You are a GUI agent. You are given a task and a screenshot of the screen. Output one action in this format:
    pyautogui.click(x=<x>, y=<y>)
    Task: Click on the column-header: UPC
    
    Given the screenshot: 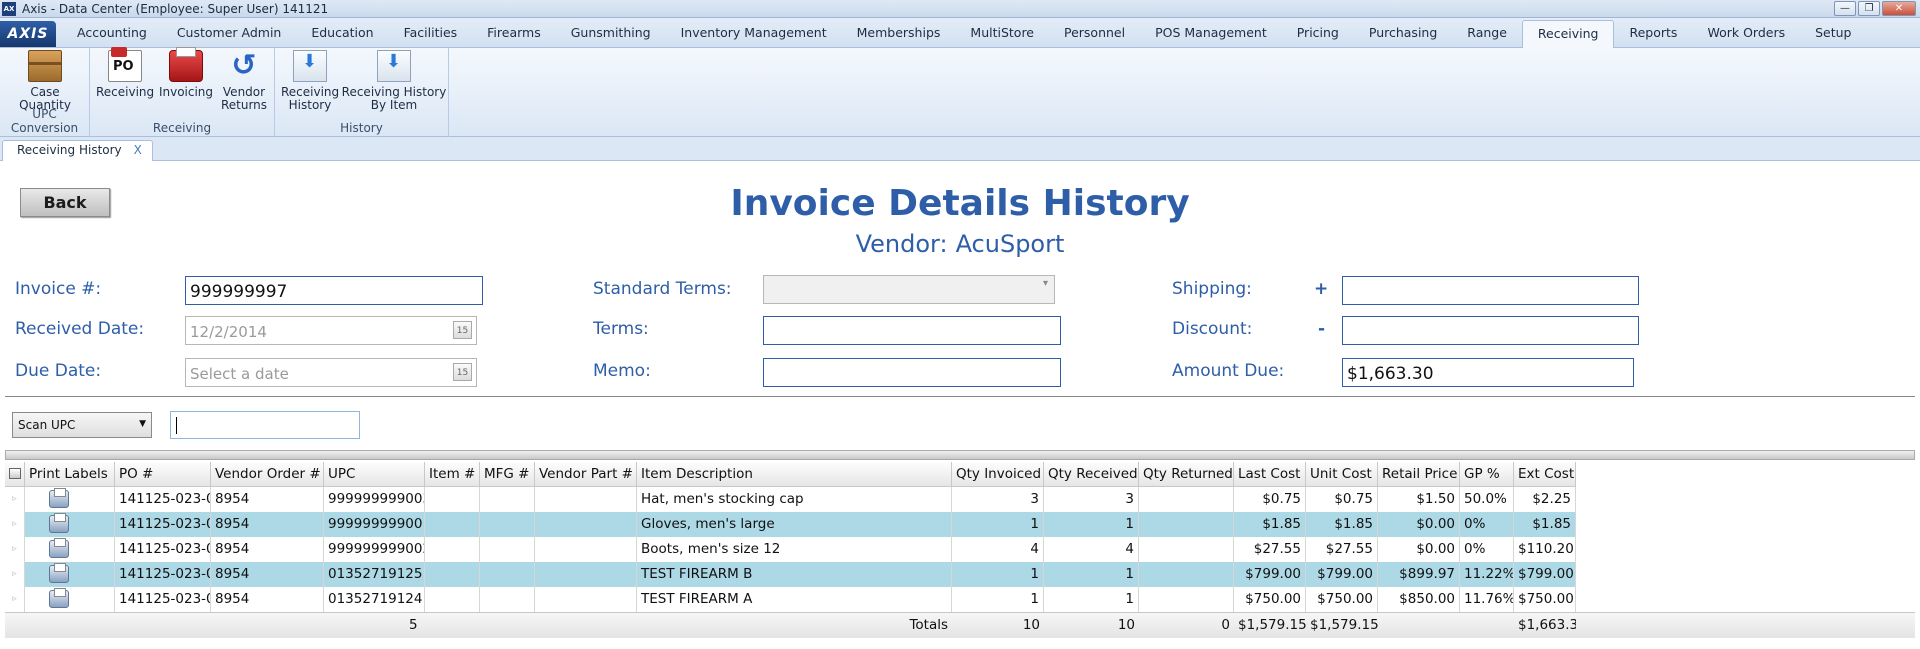 What is the action you would take?
    pyautogui.click(x=374, y=474)
    